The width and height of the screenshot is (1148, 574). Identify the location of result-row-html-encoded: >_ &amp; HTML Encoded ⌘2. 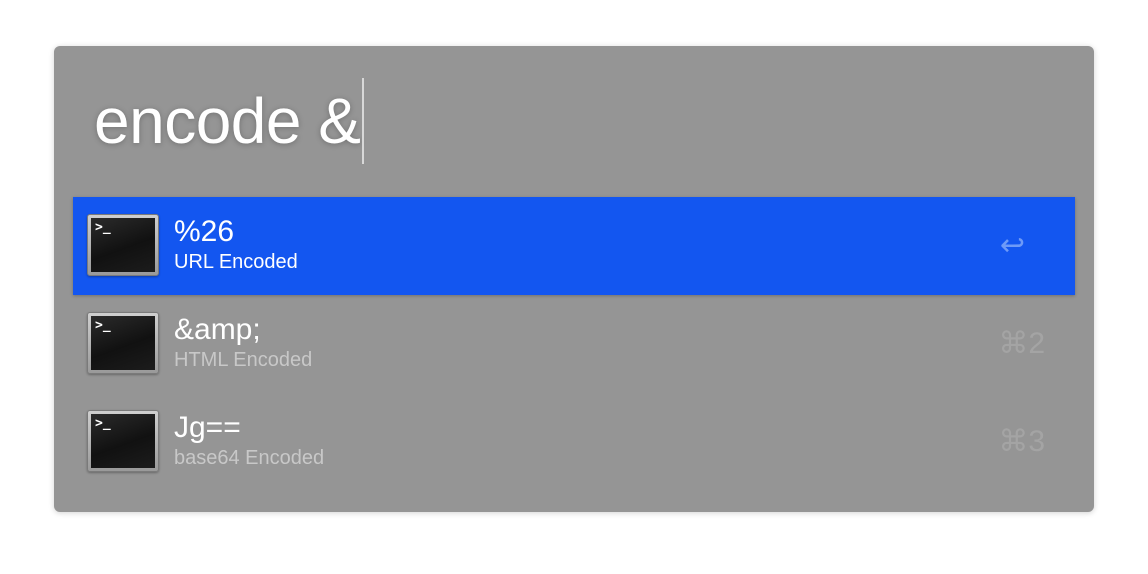
(574, 344).